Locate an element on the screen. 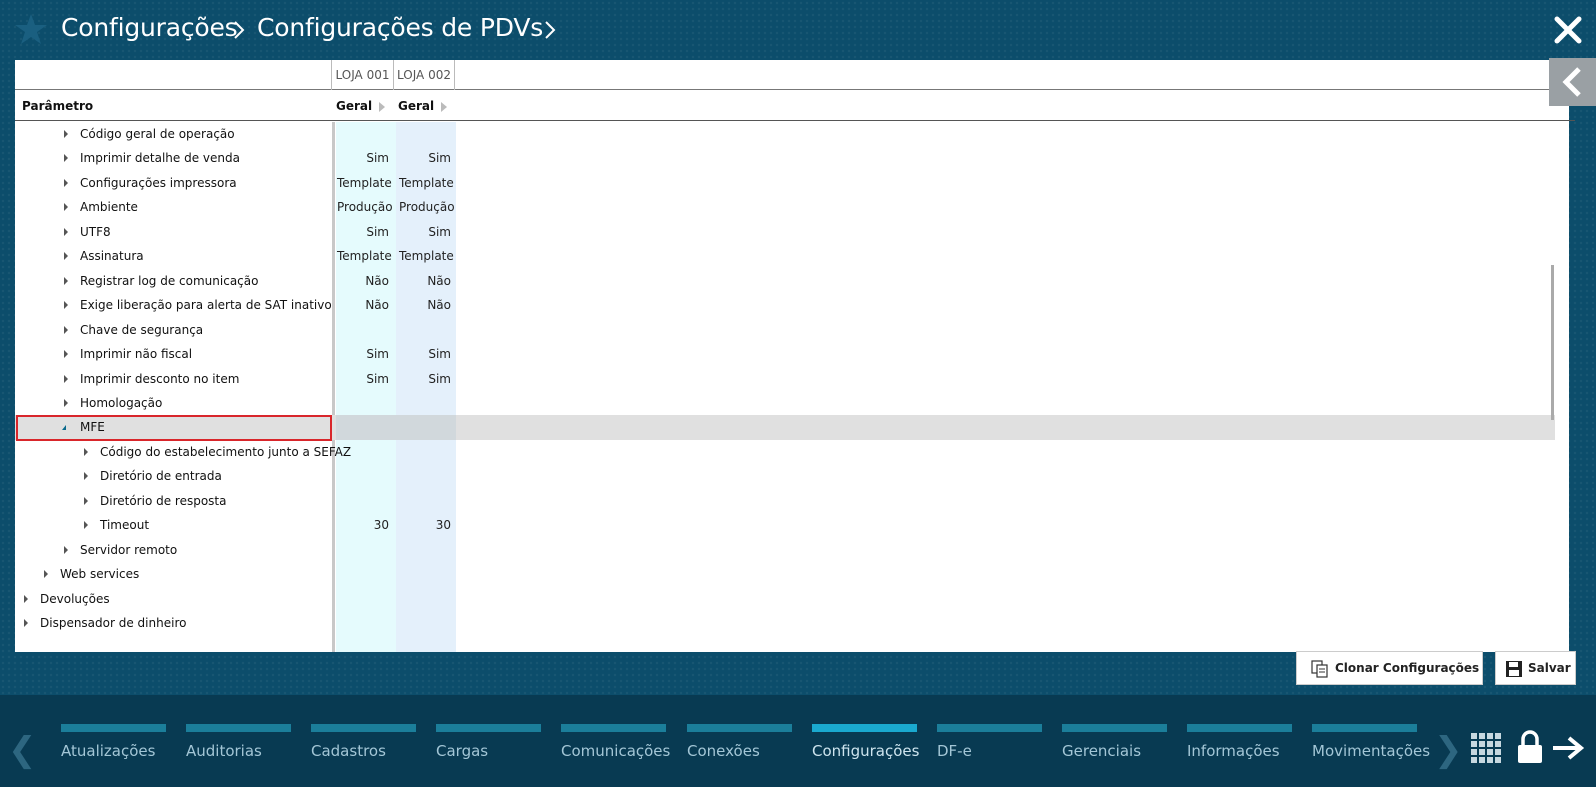 This screenshot has height=787, width=1596. cell-value-loja-001: 30 is located at coordinates (363, 525).